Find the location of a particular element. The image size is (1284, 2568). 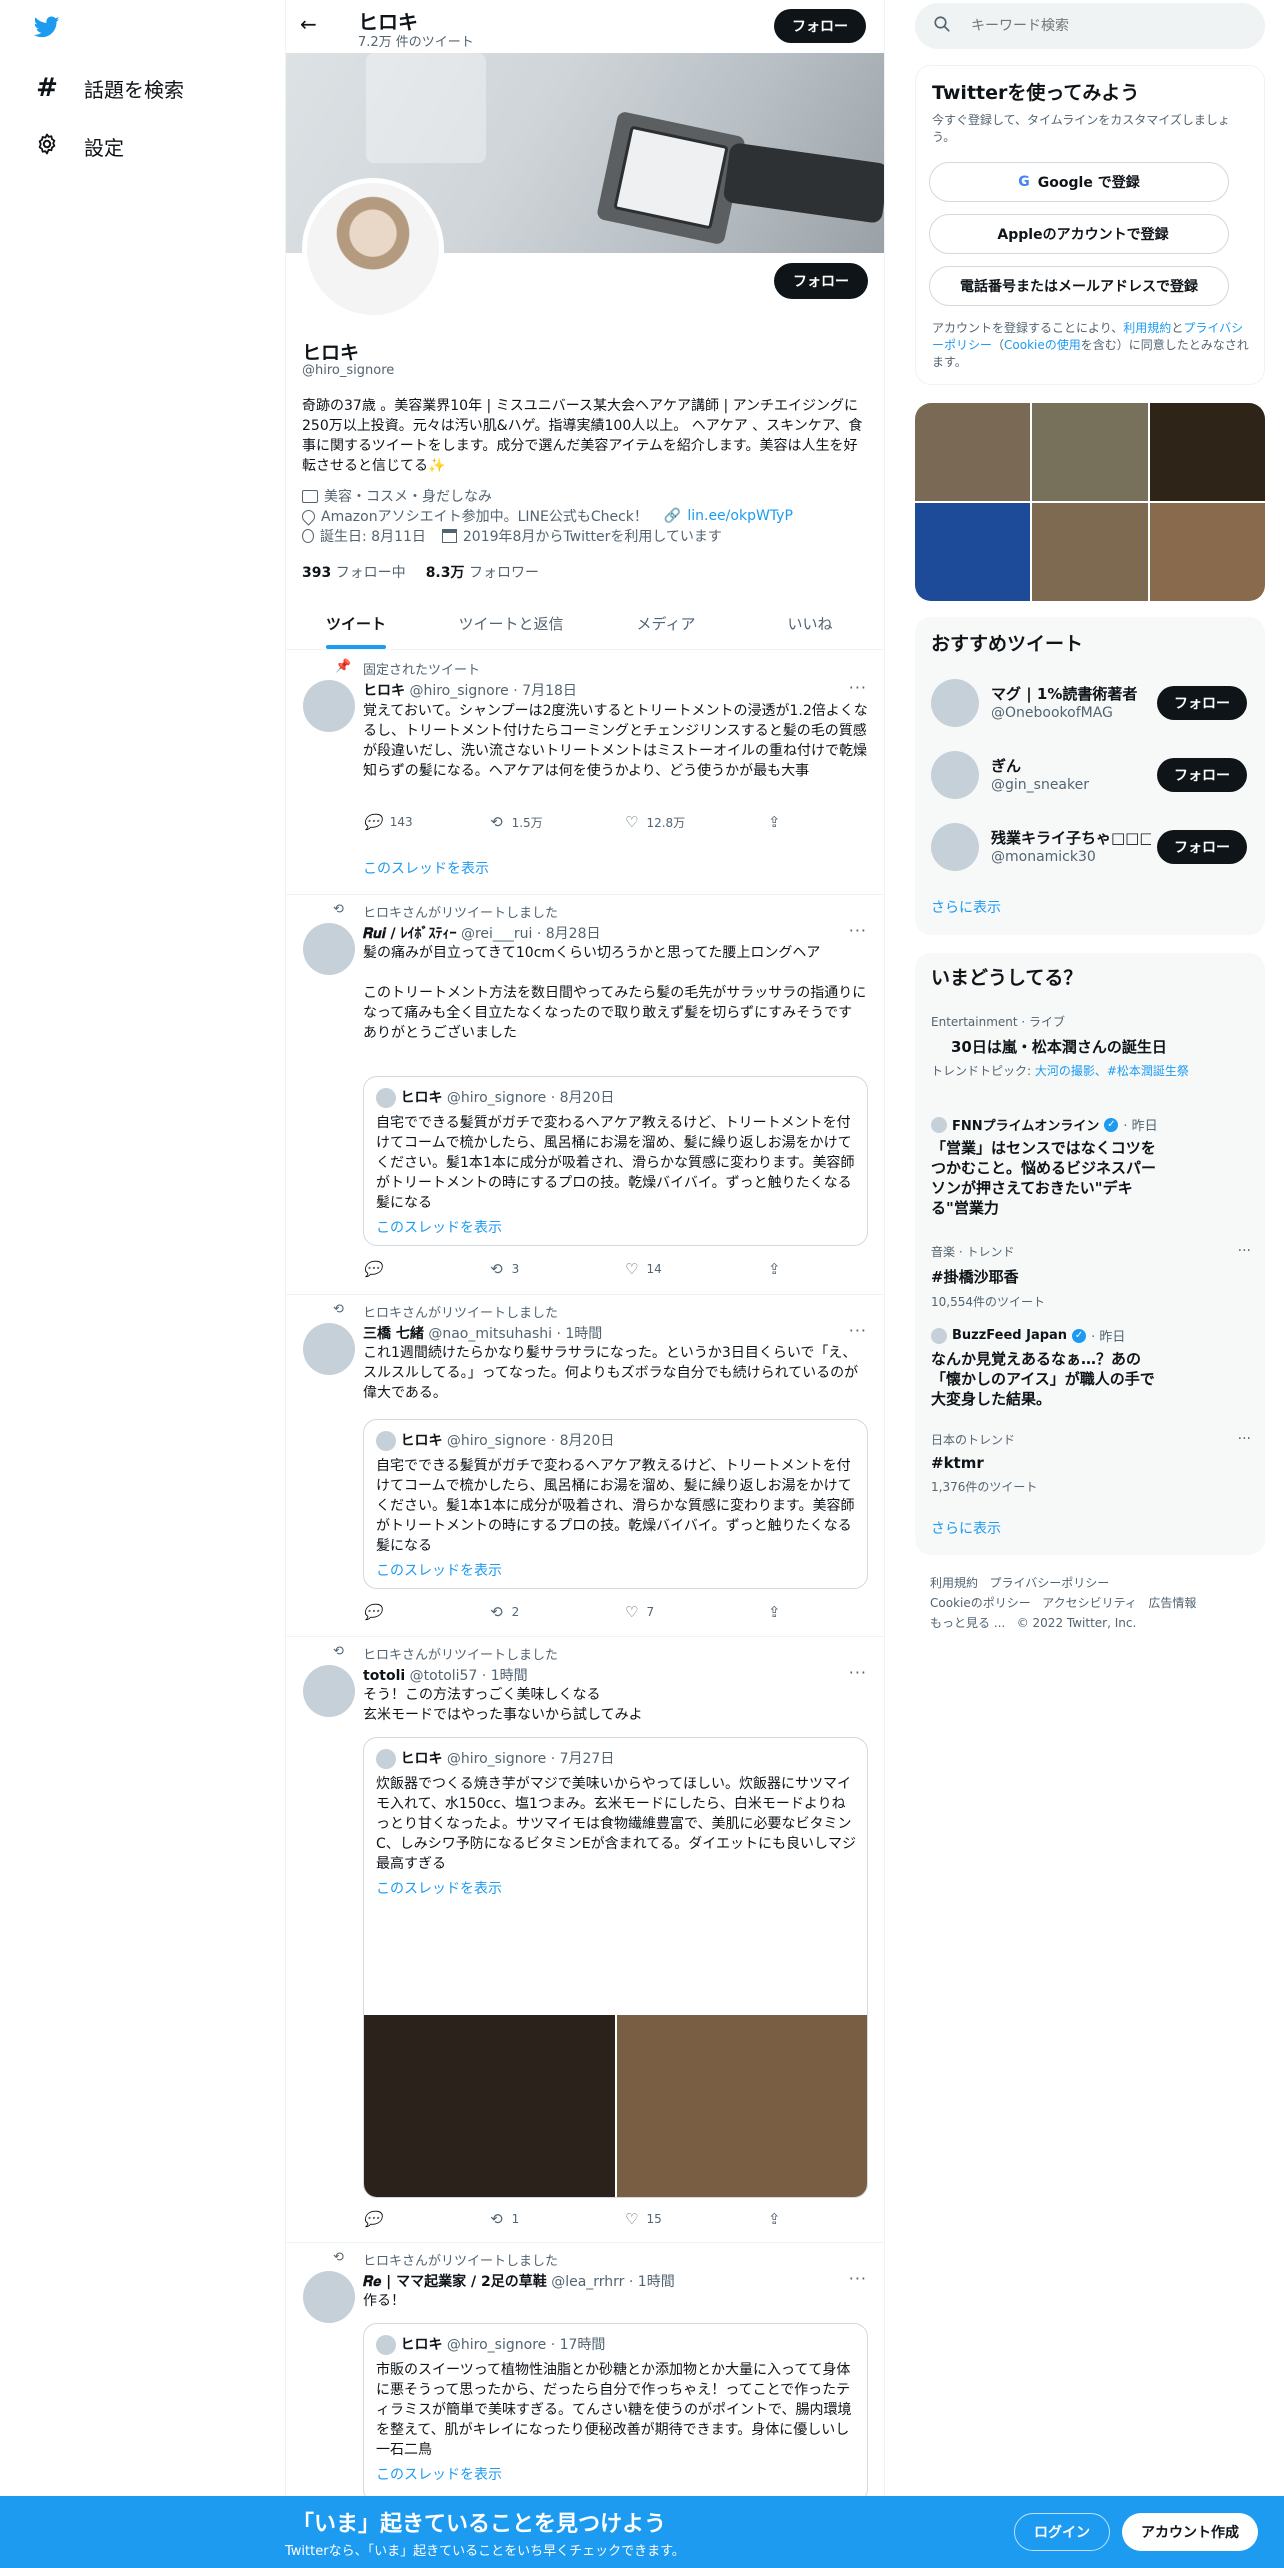

cookie-link: Cookieの使用 is located at coordinates (1042, 345).